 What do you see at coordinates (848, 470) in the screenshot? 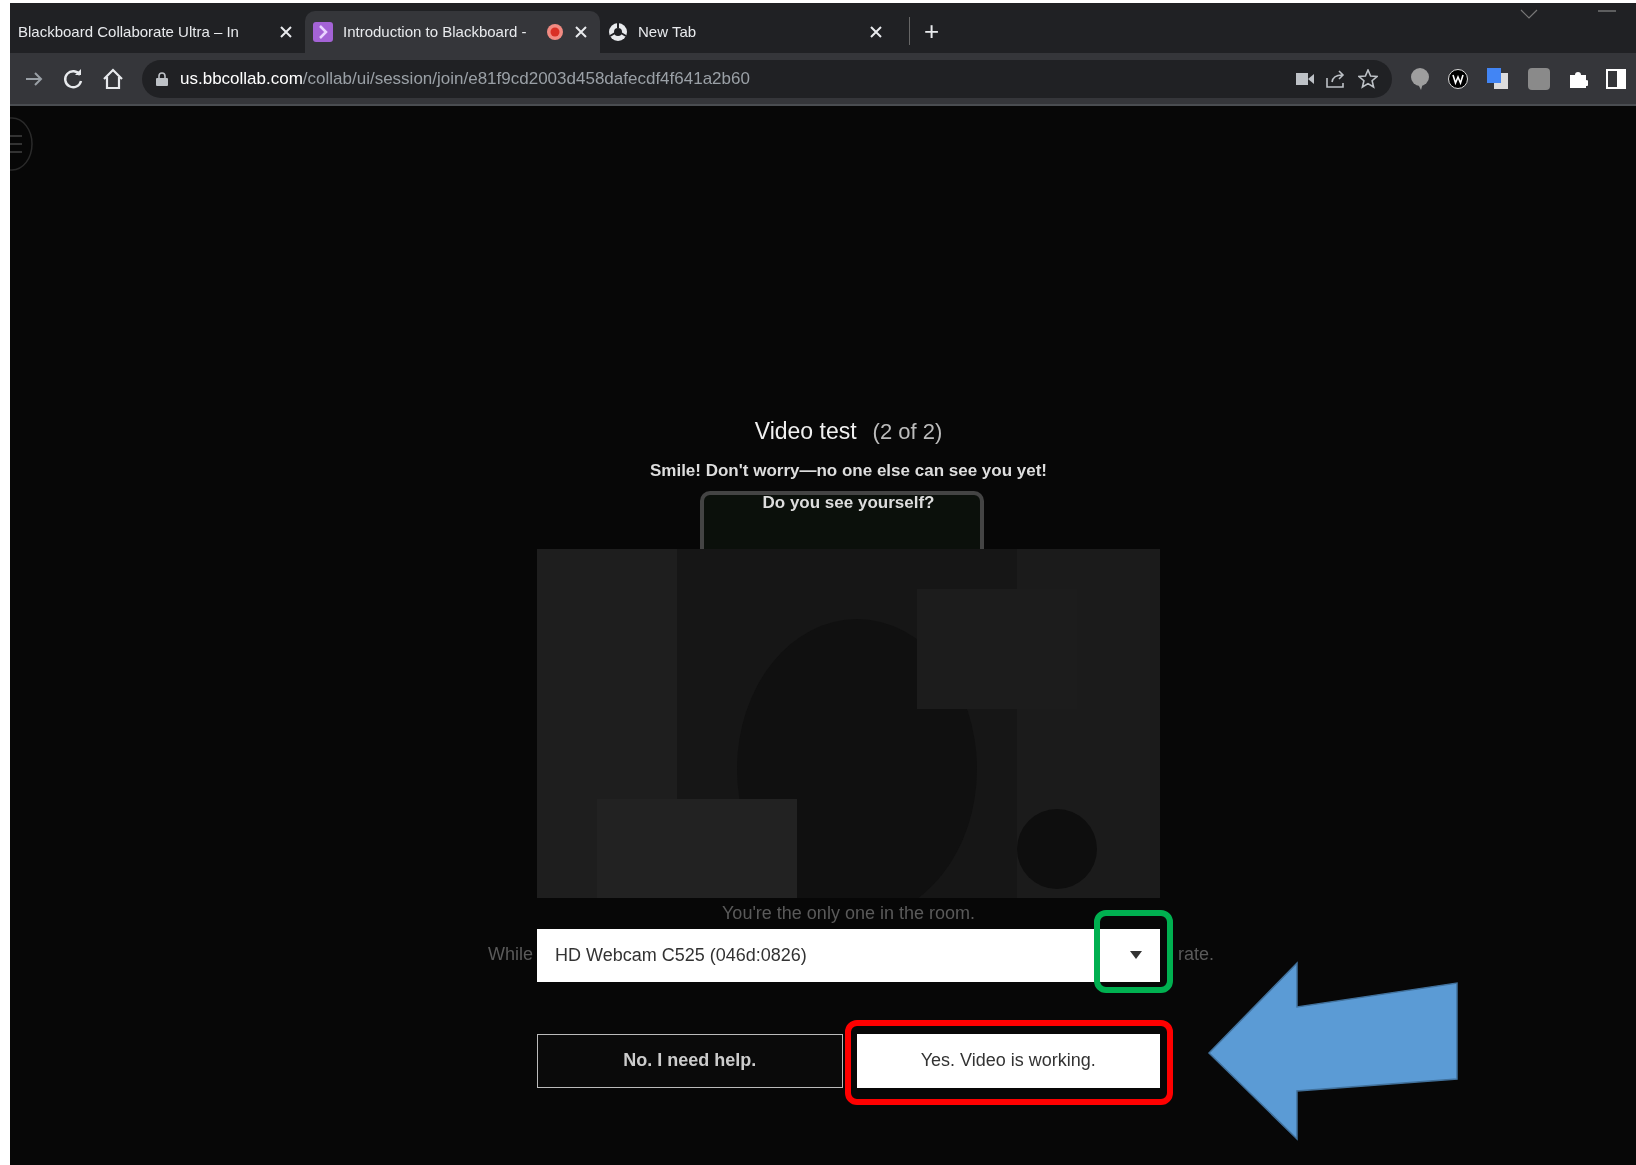
I see `instruction-text: Smile! Don't worry—no one else can see you yet!` at bounding box center [848, 470].